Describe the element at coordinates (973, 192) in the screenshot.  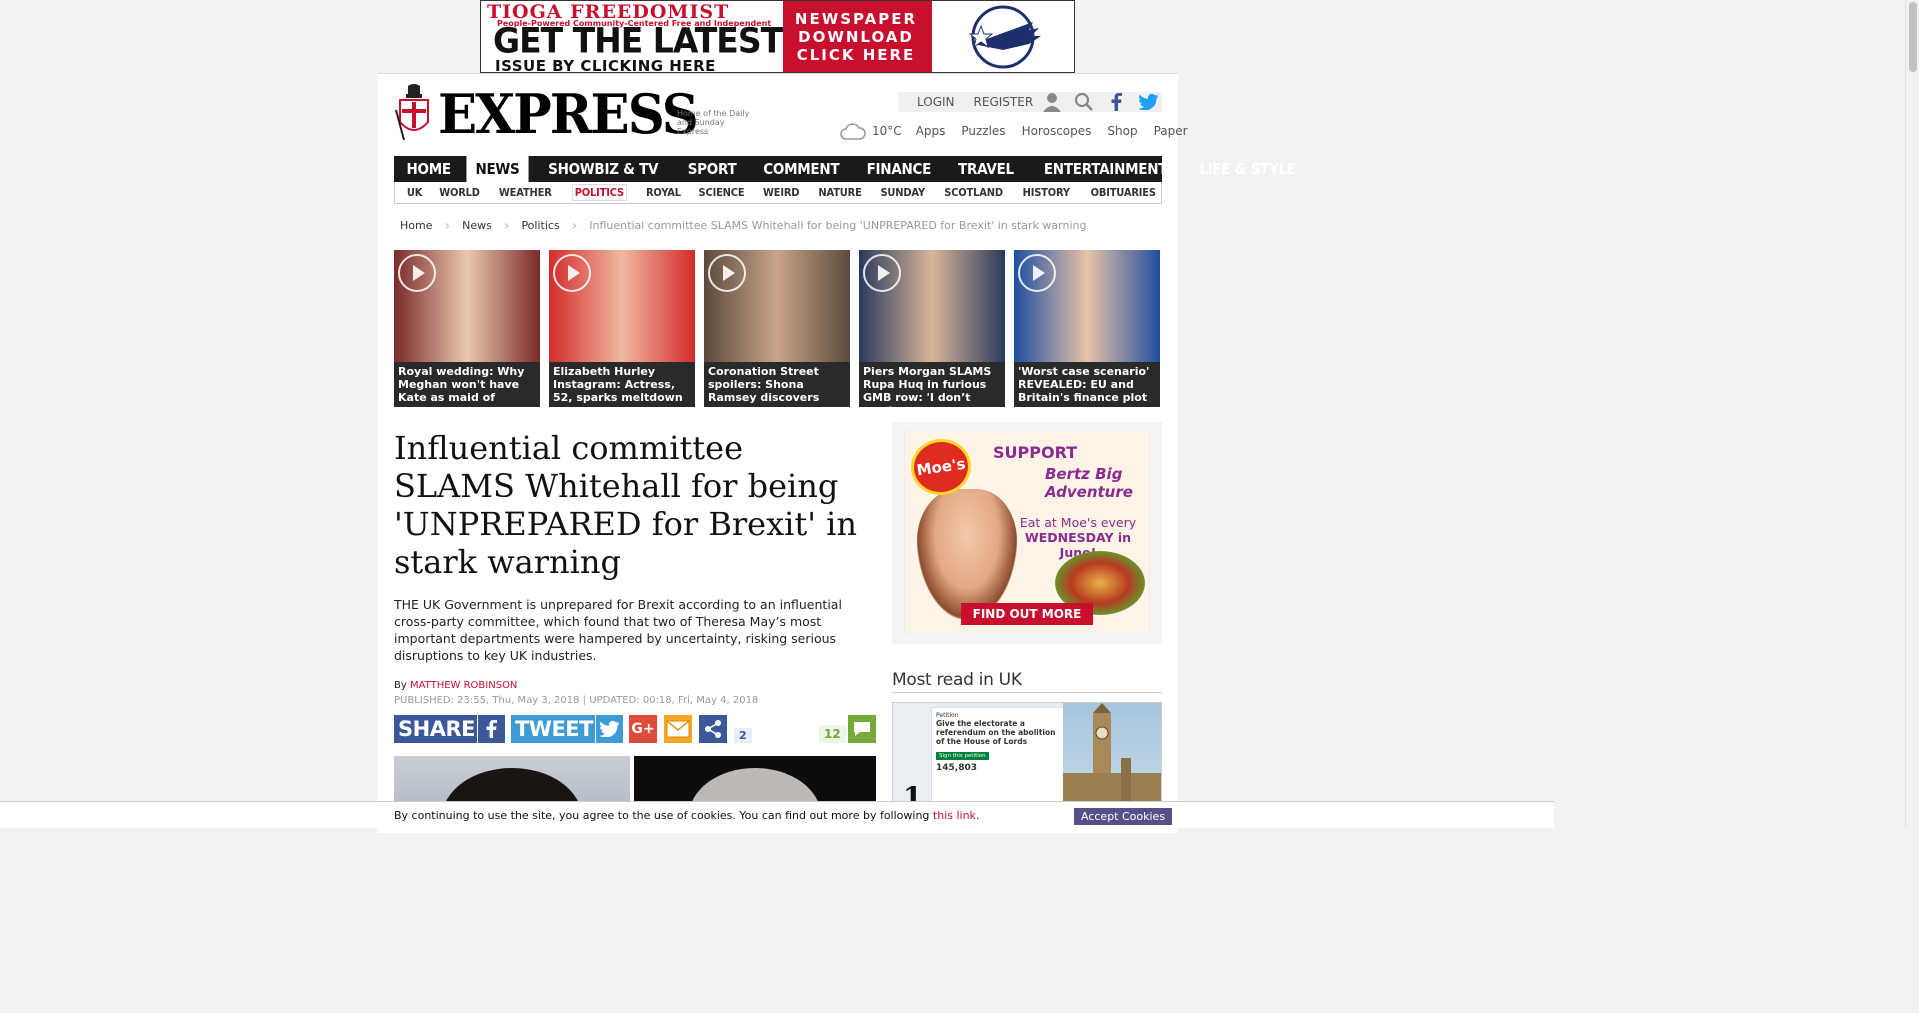
I see `subnav-item-scotland: SCOTLAND` at that location.